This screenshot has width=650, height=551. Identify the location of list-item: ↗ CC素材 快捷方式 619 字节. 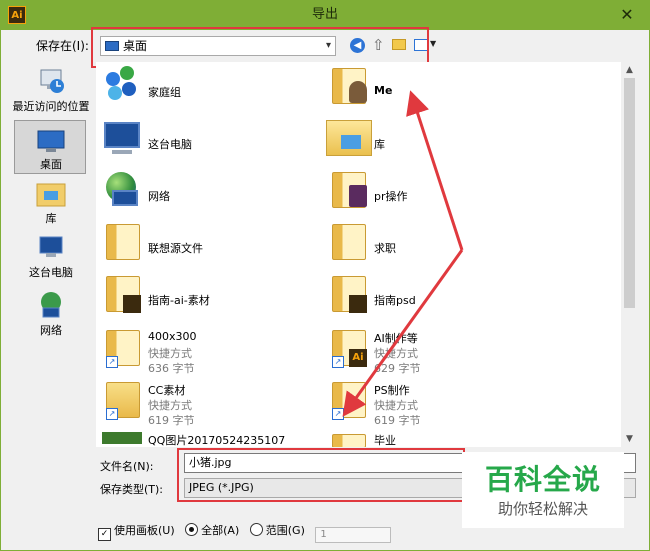
(206, 404).